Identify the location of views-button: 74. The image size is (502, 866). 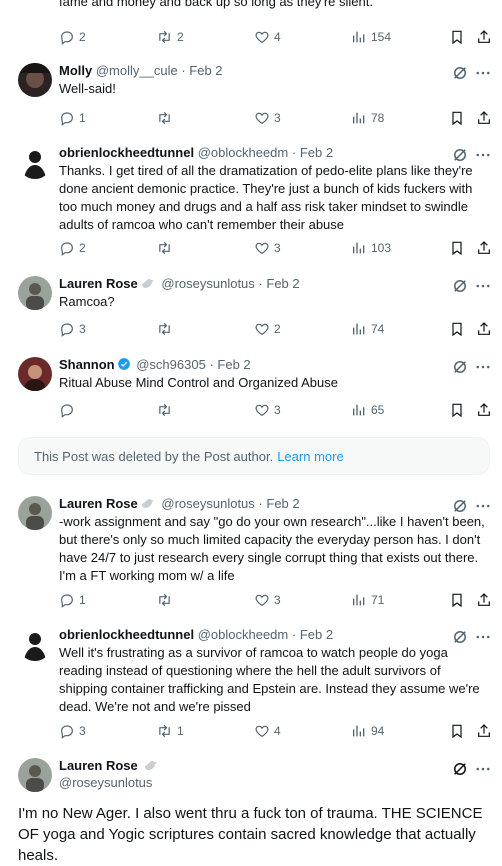
(367, 329).